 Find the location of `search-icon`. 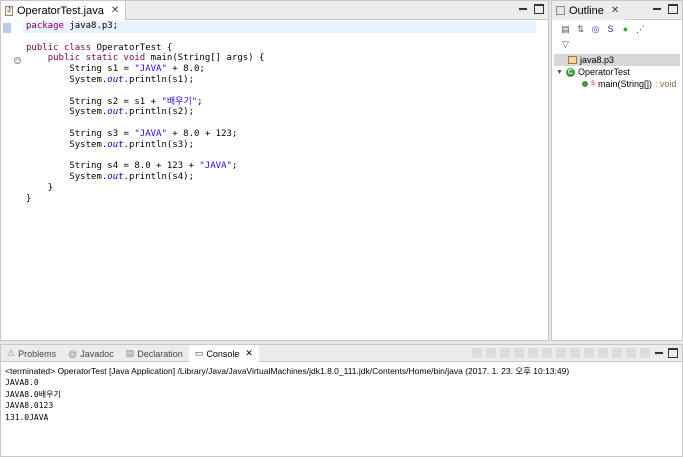

search-icon is located at coordinates (645, 353).